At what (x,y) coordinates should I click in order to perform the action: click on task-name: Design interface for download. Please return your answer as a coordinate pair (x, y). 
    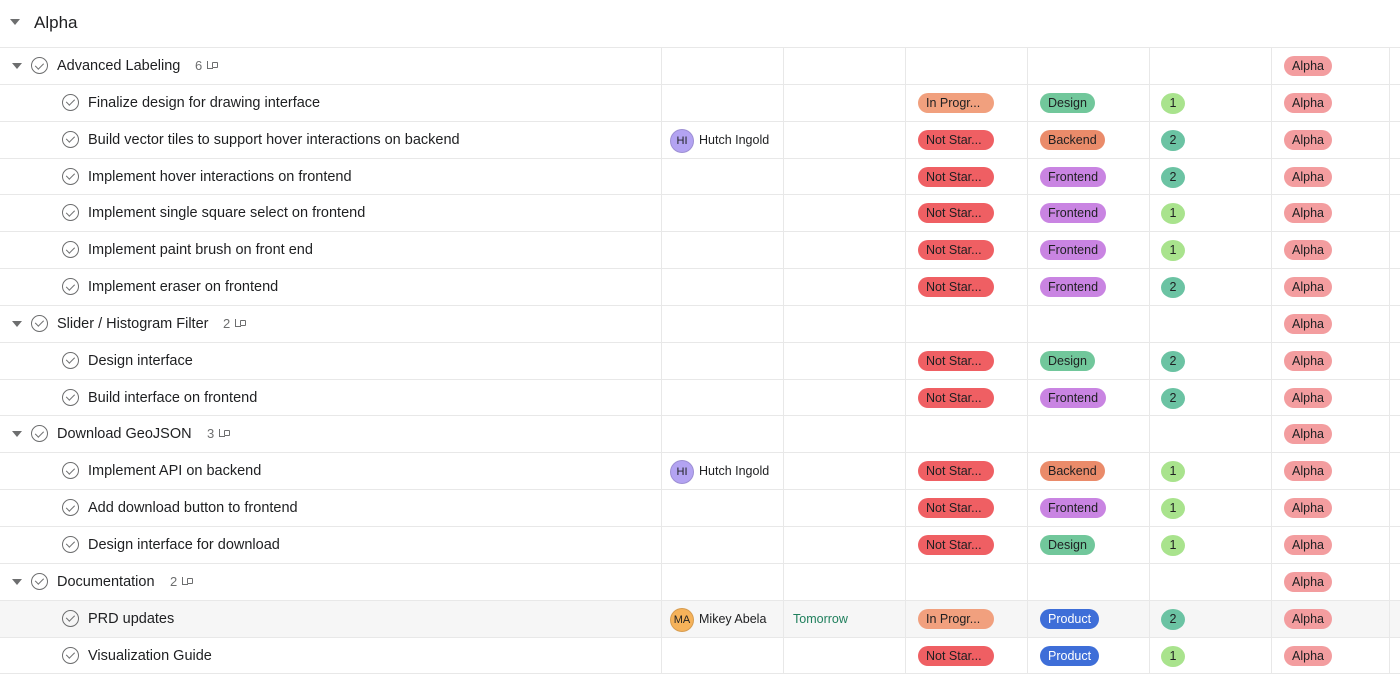
    Looking at the image, I should click on (184, 545).